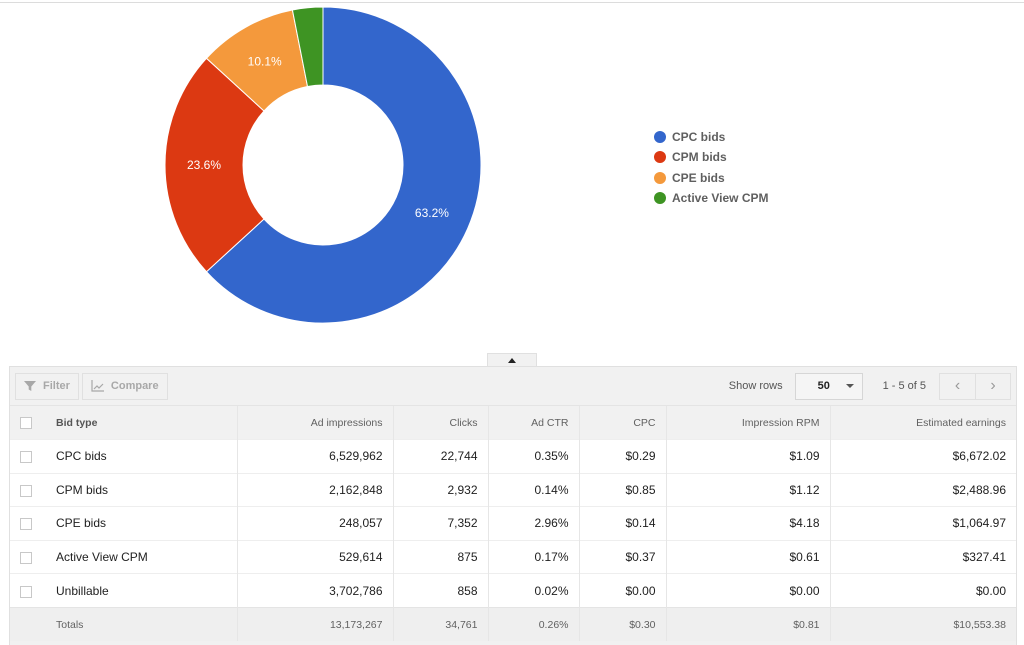 This screenshot has width=1024, height=645. I want to click on cell-bid-type: Unbillable, so click(82, 590).